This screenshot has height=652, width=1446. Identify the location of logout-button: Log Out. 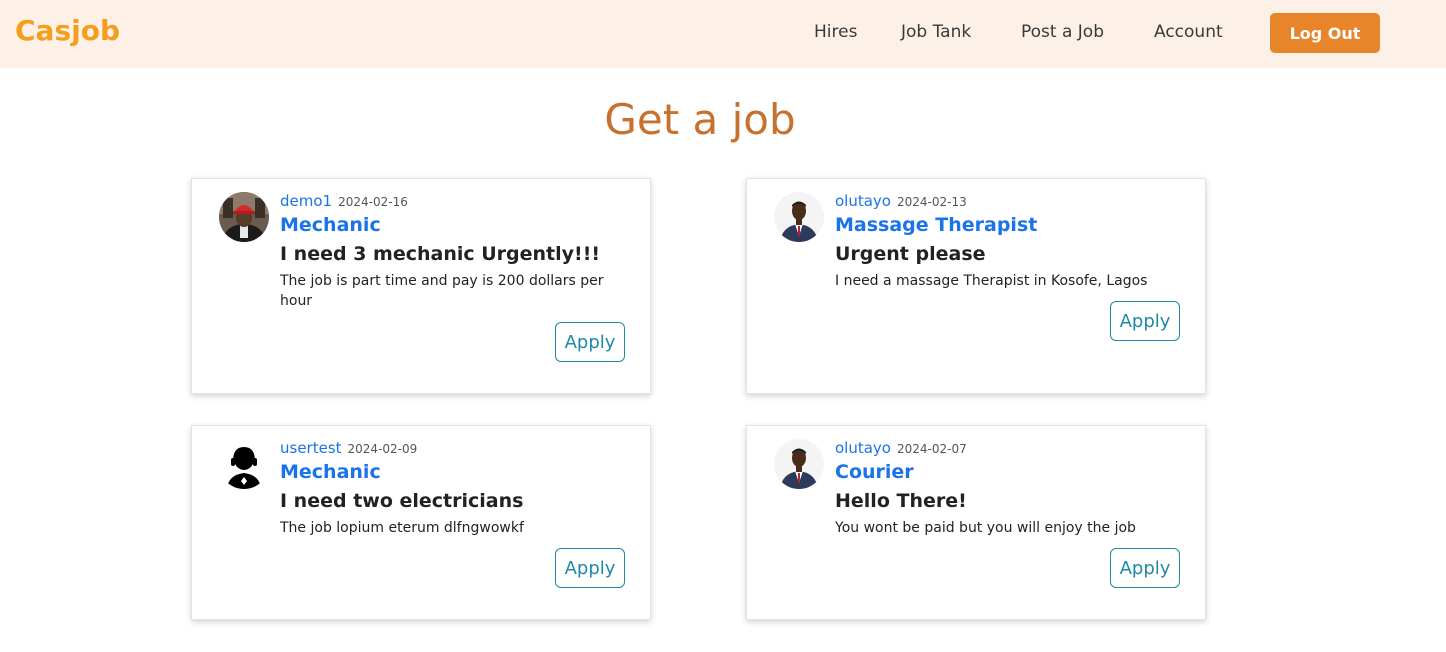
(1325, 33).